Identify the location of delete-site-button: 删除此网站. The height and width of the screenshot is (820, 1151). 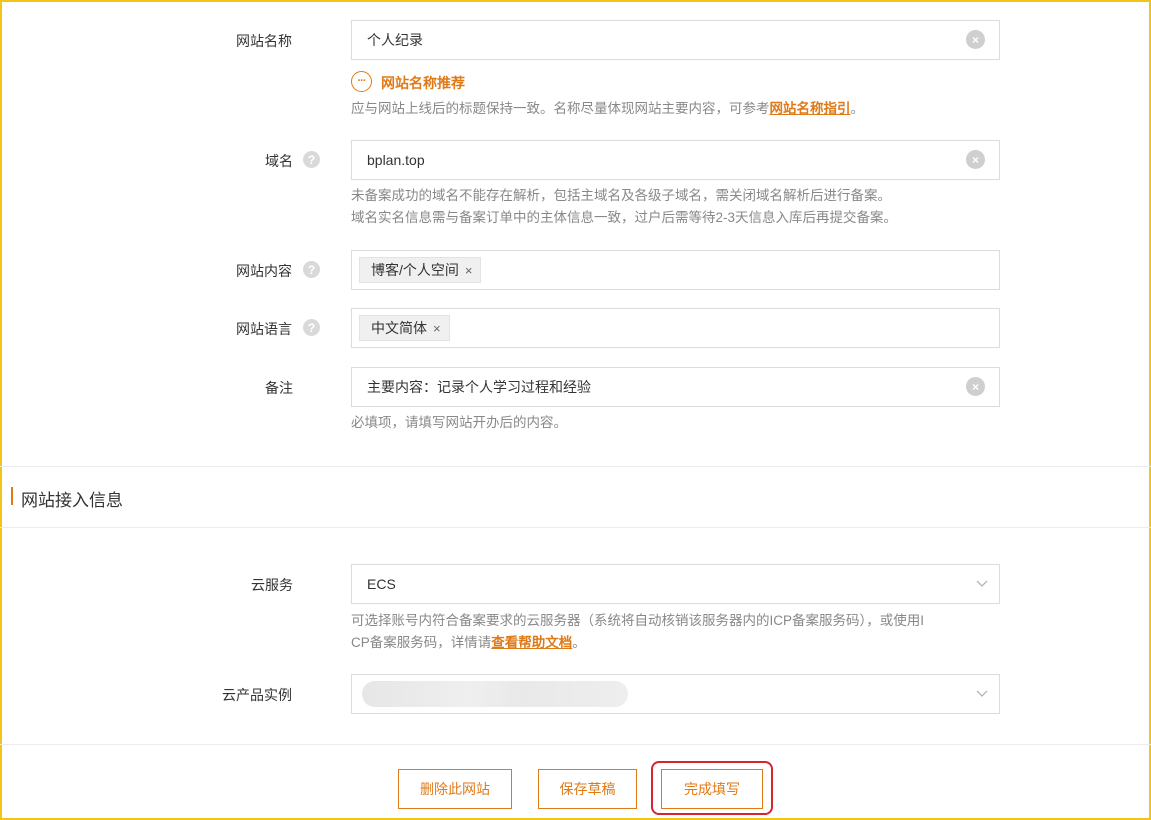
(455, 789).